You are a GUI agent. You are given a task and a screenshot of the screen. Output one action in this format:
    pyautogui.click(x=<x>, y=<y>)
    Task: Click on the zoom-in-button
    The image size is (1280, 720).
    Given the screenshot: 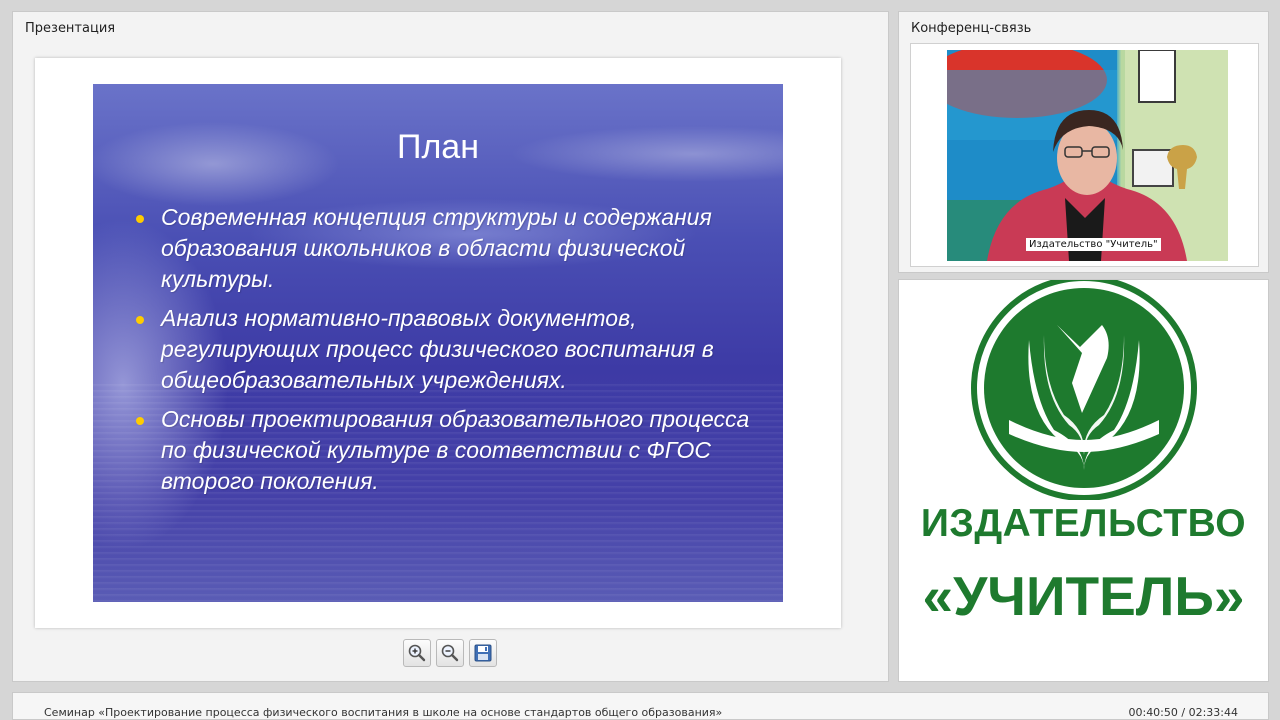 What is the action you would take?
    pyautogui.click(x=417, y=653)
    